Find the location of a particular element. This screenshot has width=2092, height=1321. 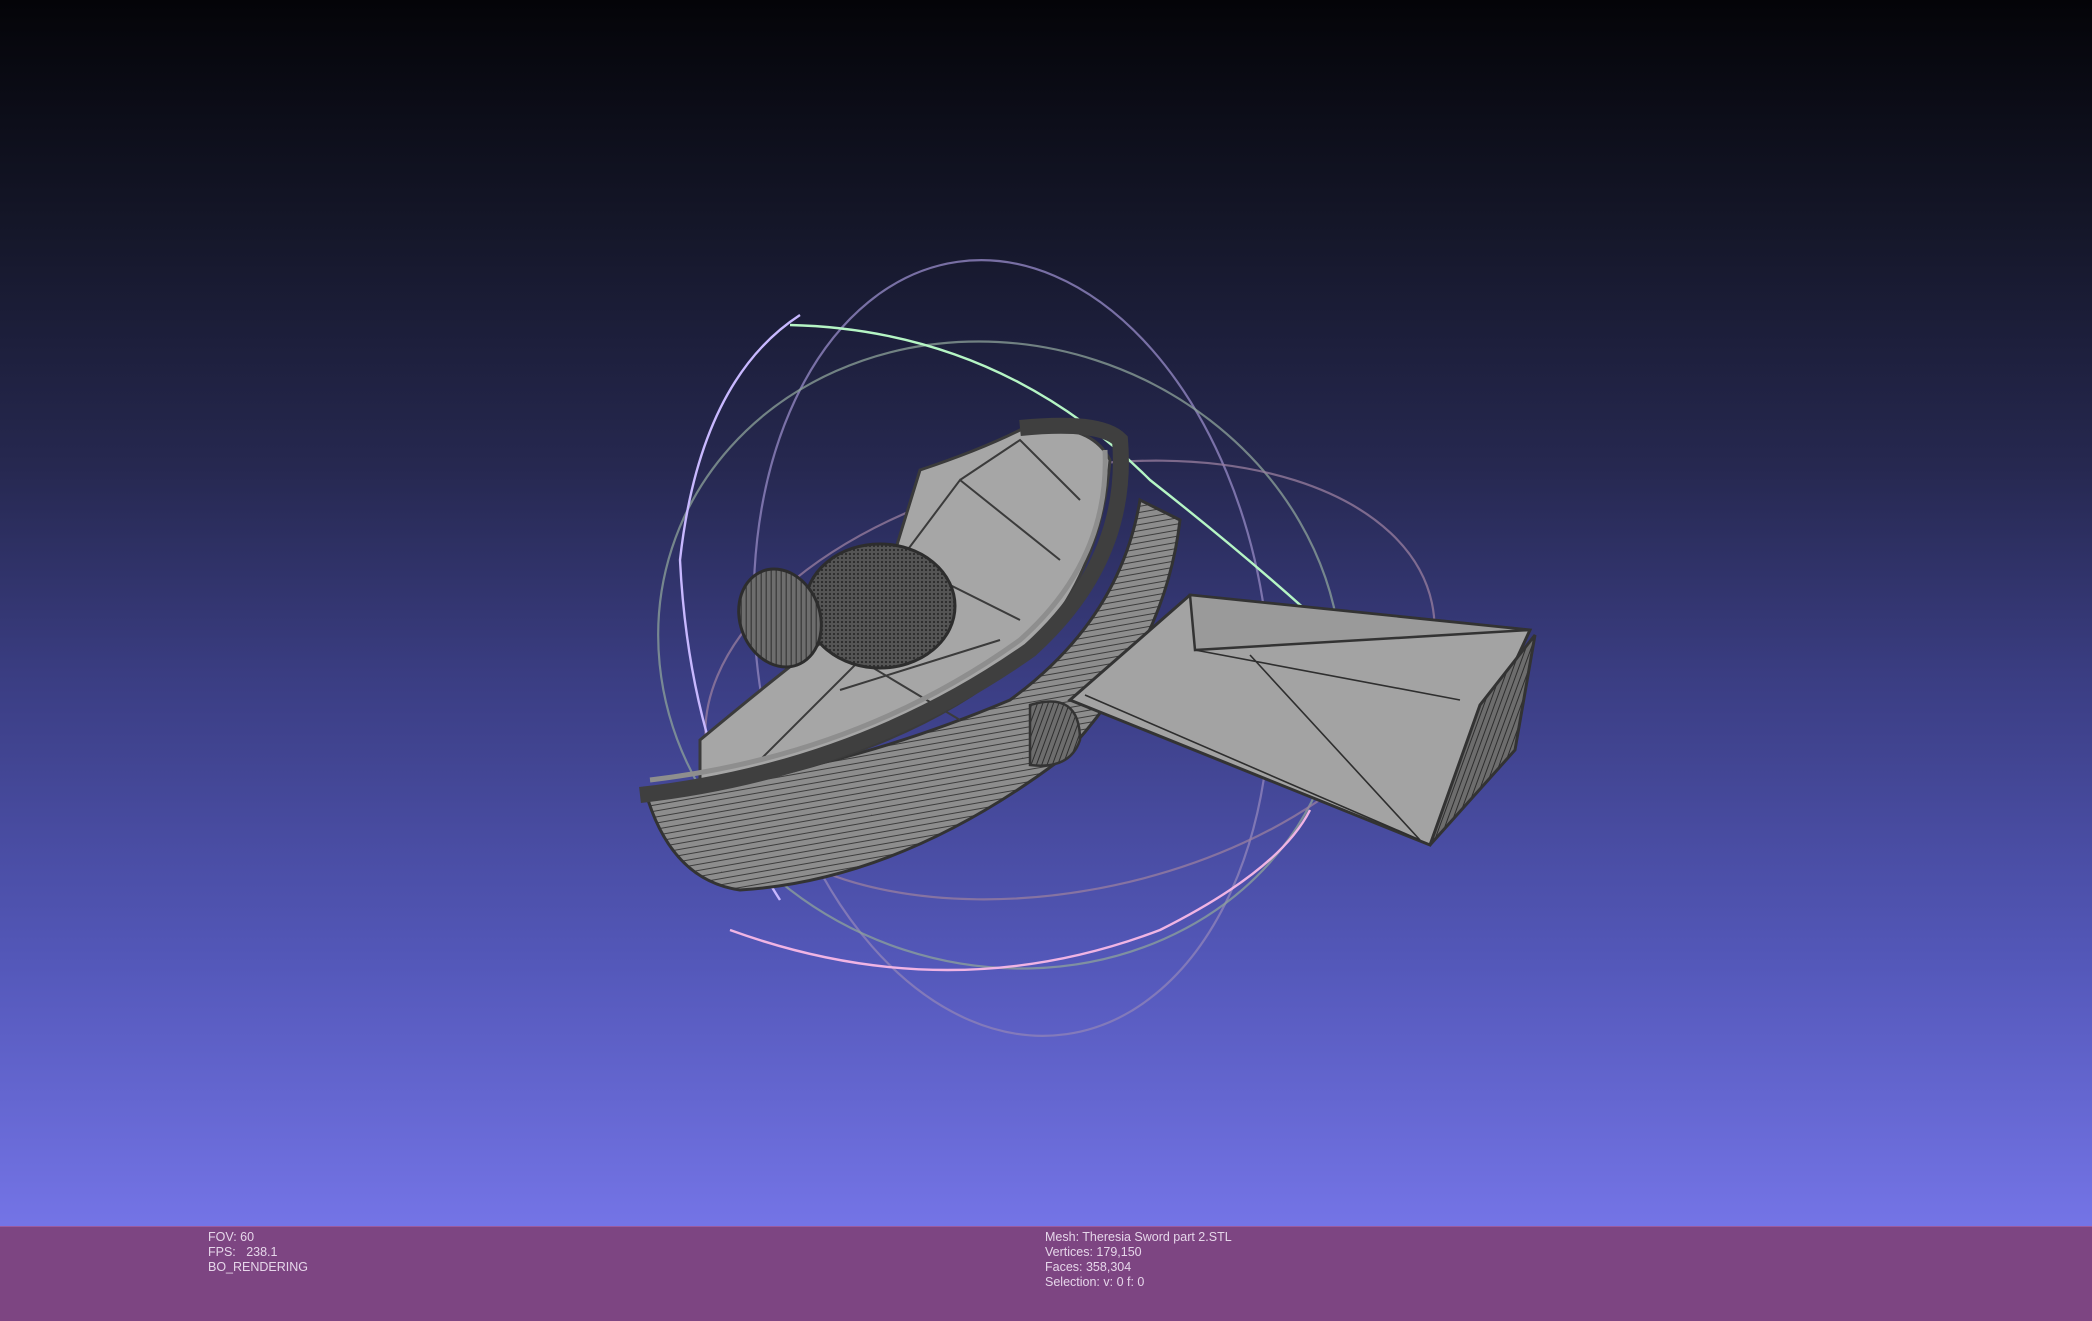

selection-label: Selection: v: 0 f: 0 is located at coordinates (1095, 1282).